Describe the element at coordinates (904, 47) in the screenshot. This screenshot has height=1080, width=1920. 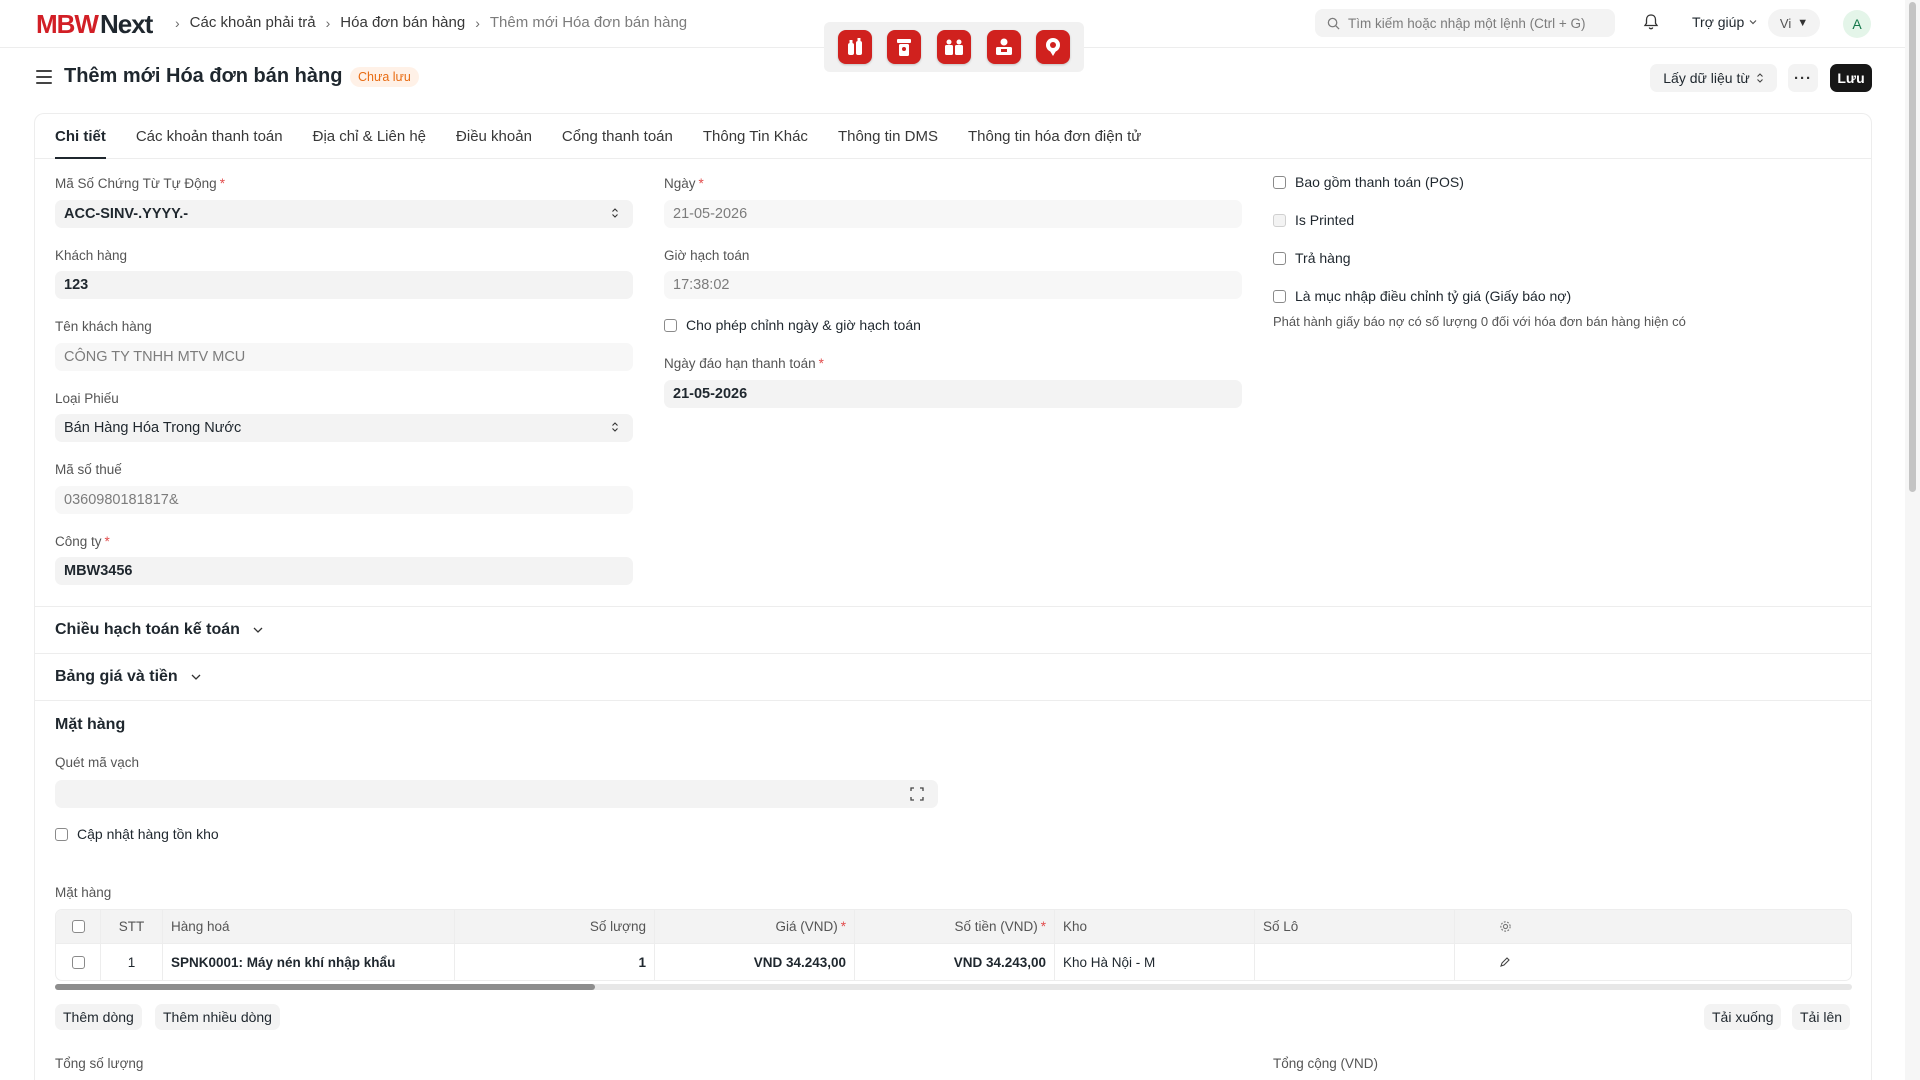
I see `drinks-app-icon` at that location.